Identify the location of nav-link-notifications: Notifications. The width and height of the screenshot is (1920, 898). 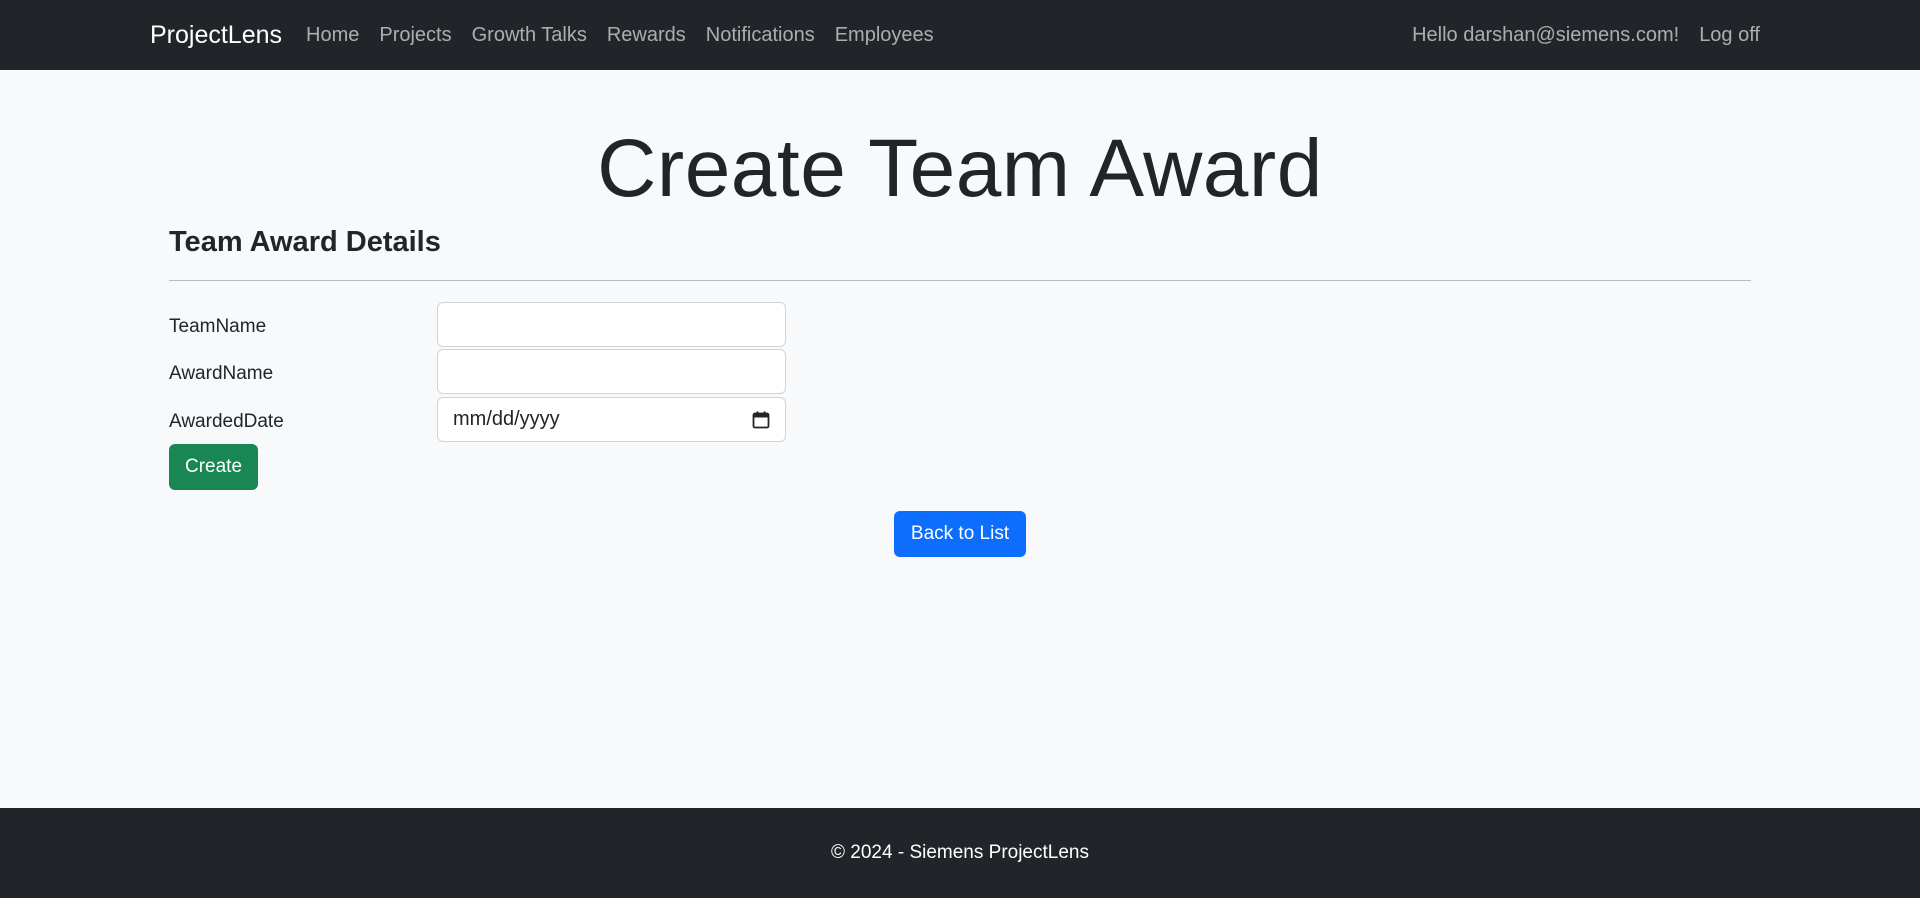
(760, 35).